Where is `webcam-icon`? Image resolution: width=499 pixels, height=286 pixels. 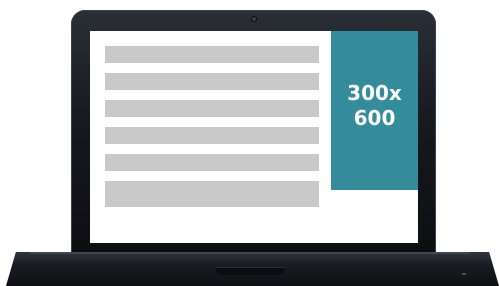 webcam-icon is located at coordinates (254, 19).